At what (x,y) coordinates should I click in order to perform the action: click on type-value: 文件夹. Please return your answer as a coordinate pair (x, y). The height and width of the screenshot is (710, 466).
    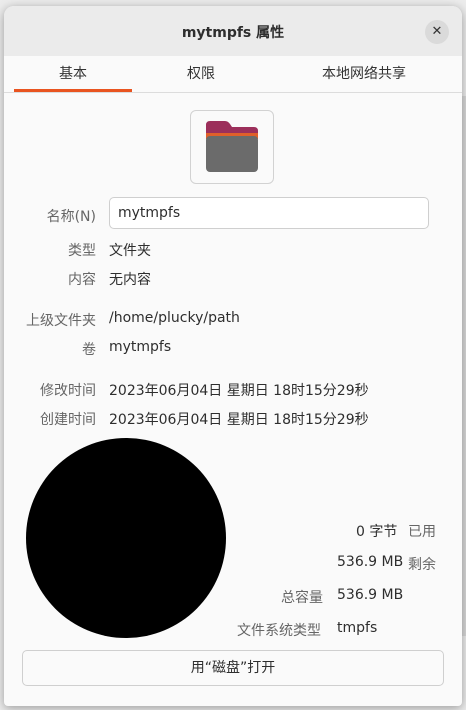
    Looking at the image, I should click on (130, 251).